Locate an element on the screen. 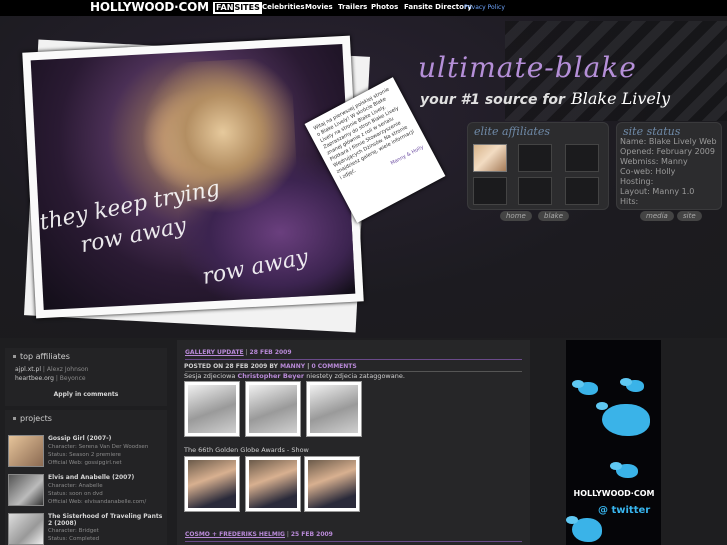 This screenshot has height=545, width=727. top-affiliate-2-name: Beyonce is located at coordinates (72, 378).